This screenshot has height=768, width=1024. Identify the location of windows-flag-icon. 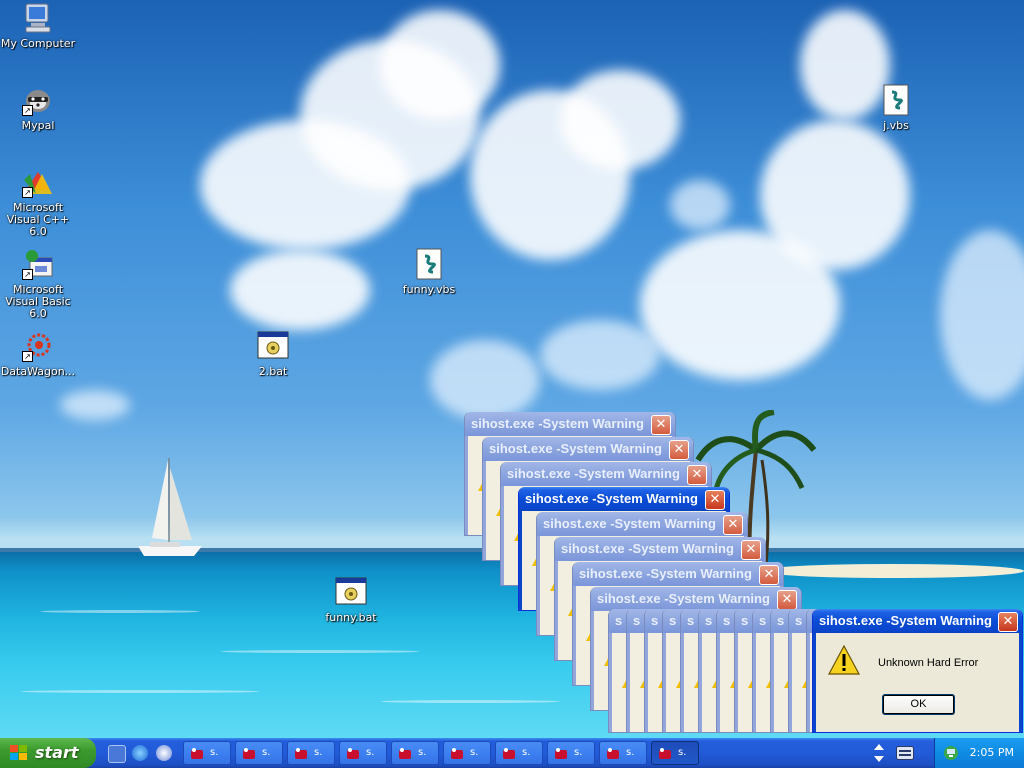
(18, 752).